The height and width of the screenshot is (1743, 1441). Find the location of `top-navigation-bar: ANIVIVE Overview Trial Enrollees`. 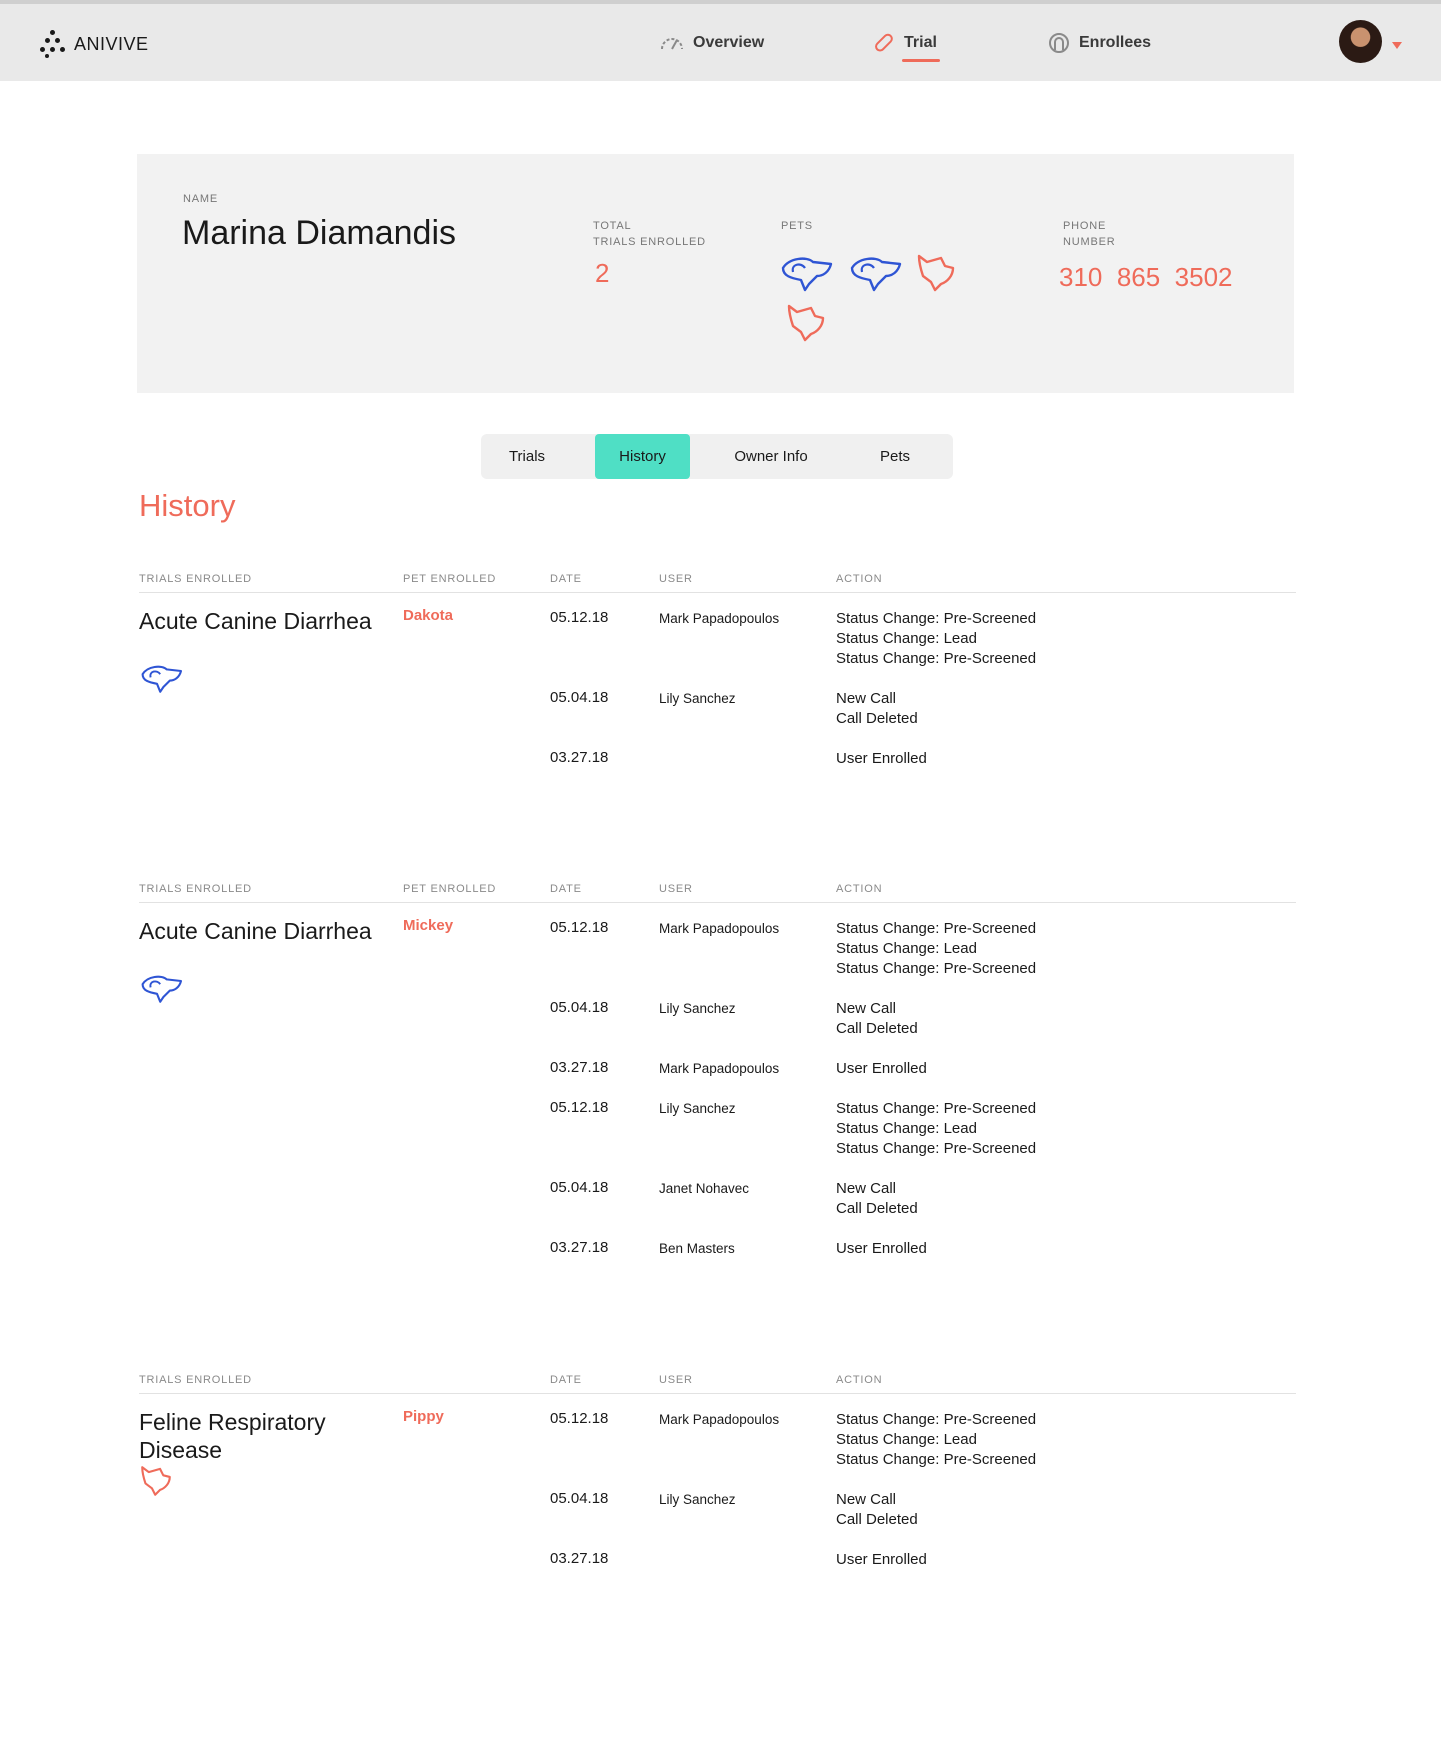

top-navigation-bar: ANIVIVE Overview Trial Enrollees is located at coordinates (720, 40).